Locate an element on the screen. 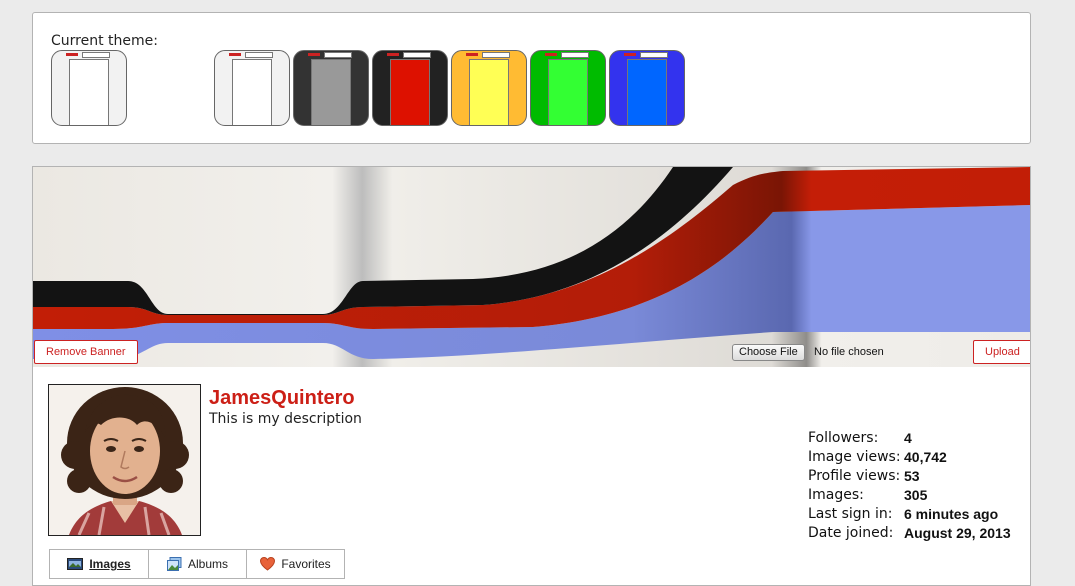  remove-banner-button: Remove Banner is located at coordinates (86, 352).